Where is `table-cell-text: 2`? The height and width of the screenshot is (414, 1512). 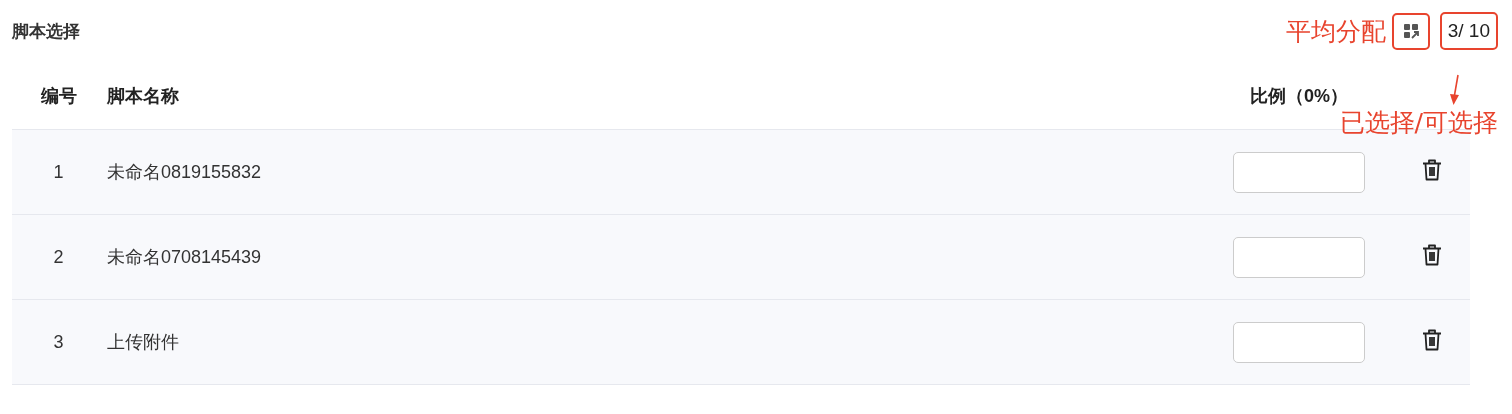
table-cell-text: 2 is located at coordinates (58, 257).